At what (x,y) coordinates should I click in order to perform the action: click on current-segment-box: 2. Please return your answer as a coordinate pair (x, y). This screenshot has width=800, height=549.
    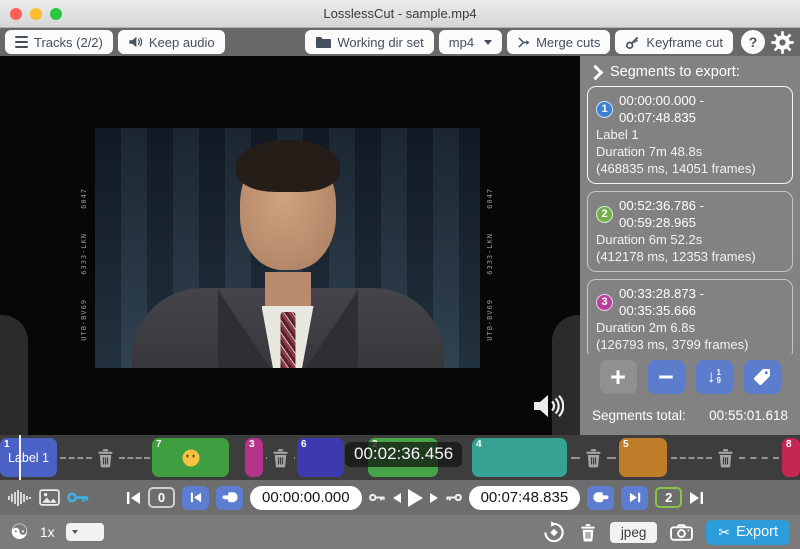
    Looking at the image, I should click on (669, 497).